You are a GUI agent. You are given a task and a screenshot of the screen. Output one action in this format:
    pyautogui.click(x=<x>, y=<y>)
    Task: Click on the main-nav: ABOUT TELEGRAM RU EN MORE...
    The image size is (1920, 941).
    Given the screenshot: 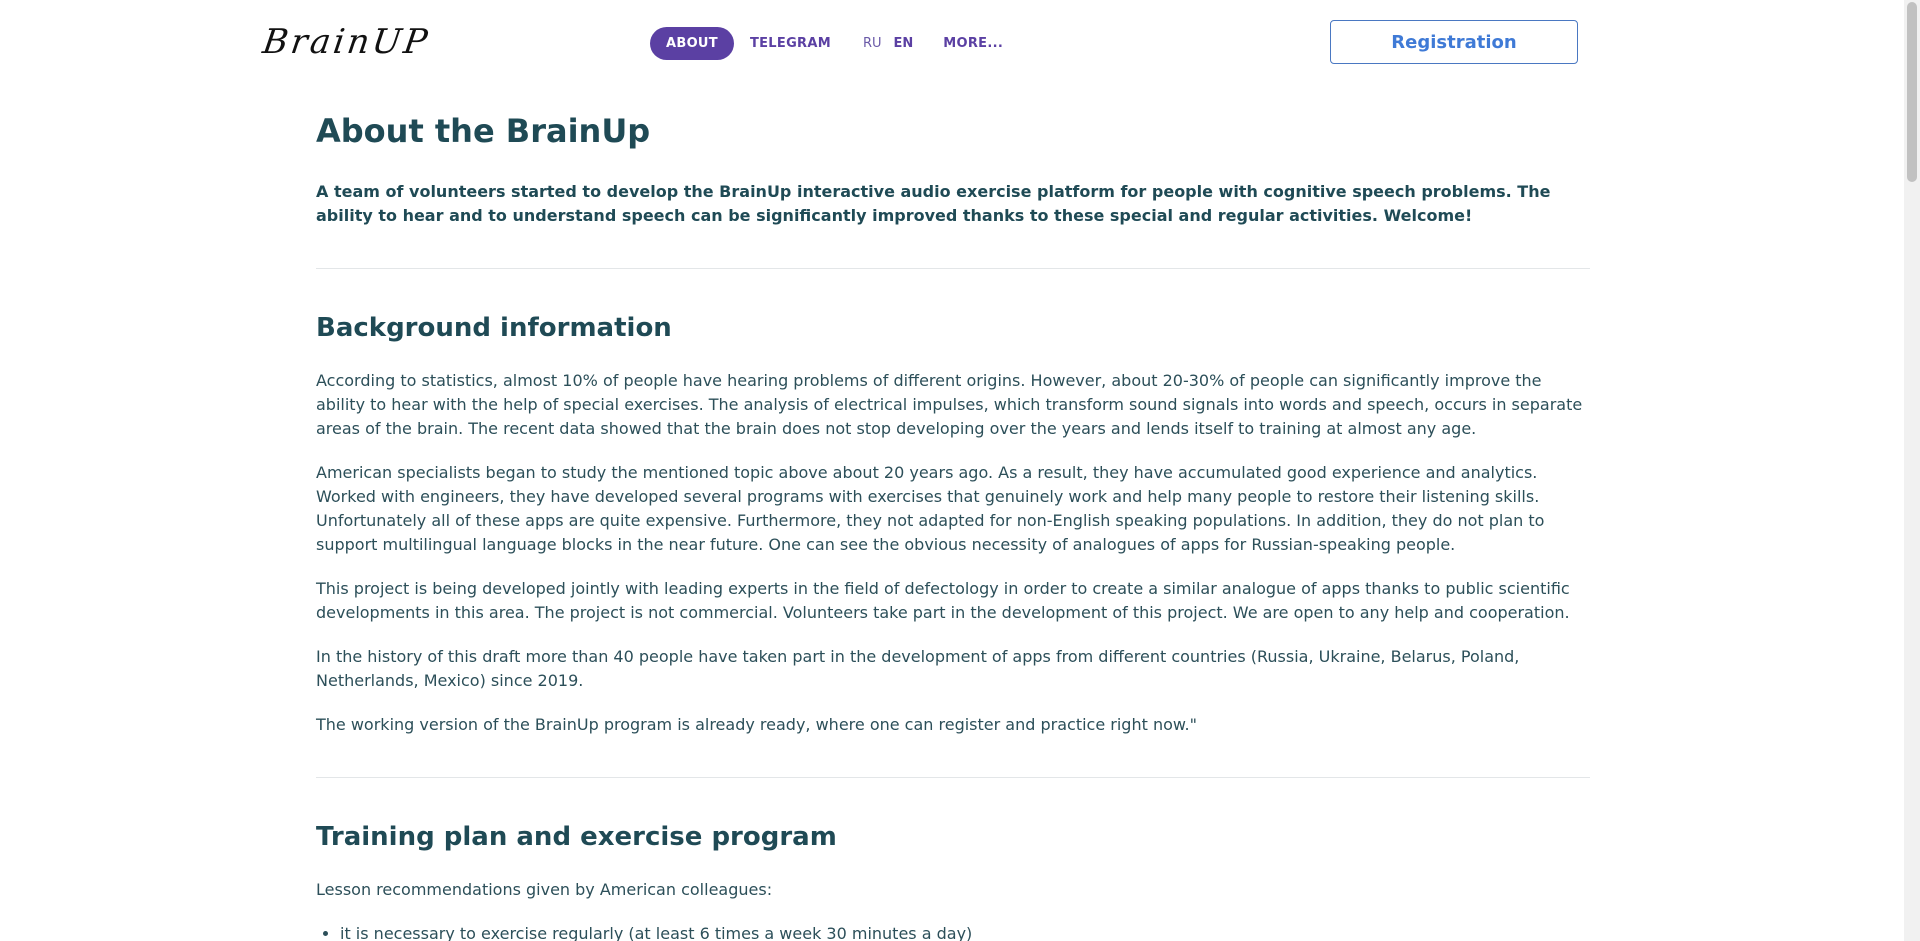 What is the action you would take?
    pyautogui.click(x=826, y=43)
    